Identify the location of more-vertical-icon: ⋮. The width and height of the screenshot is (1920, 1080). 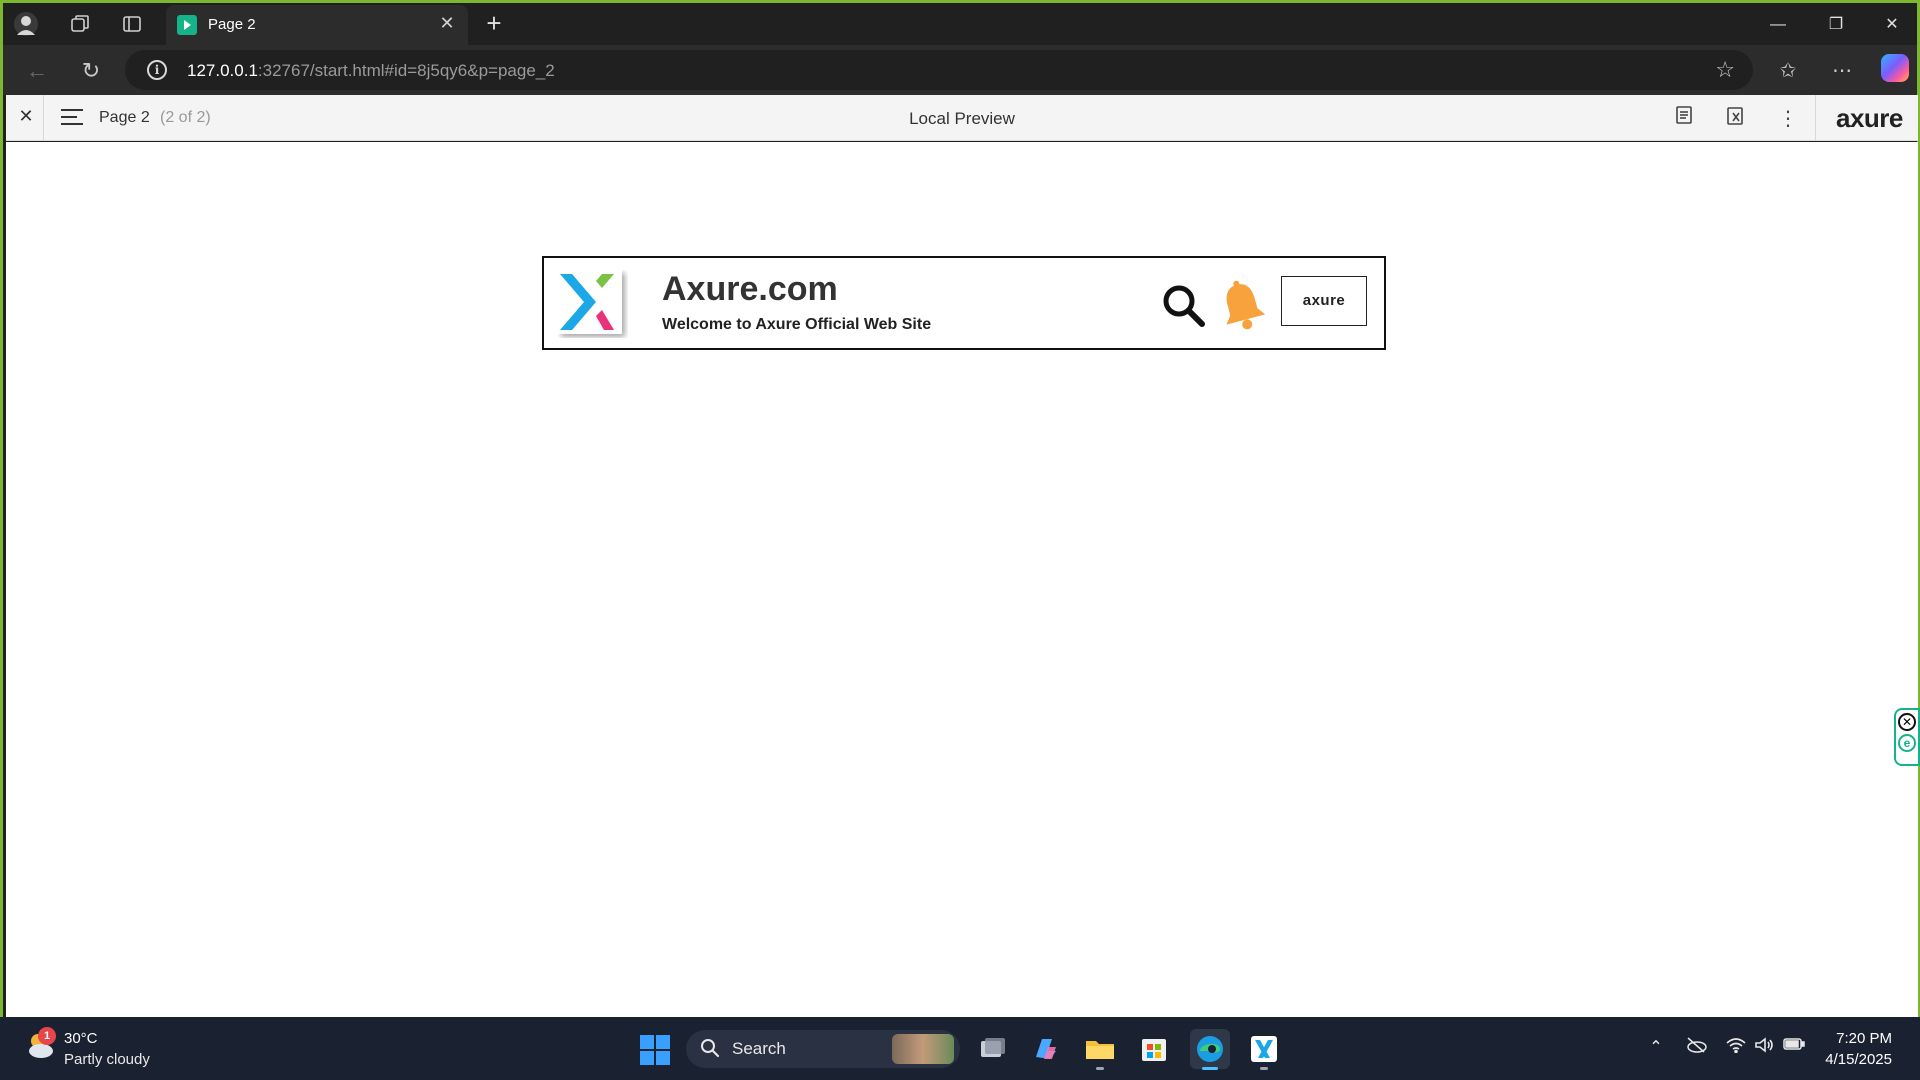
(1788, 119).